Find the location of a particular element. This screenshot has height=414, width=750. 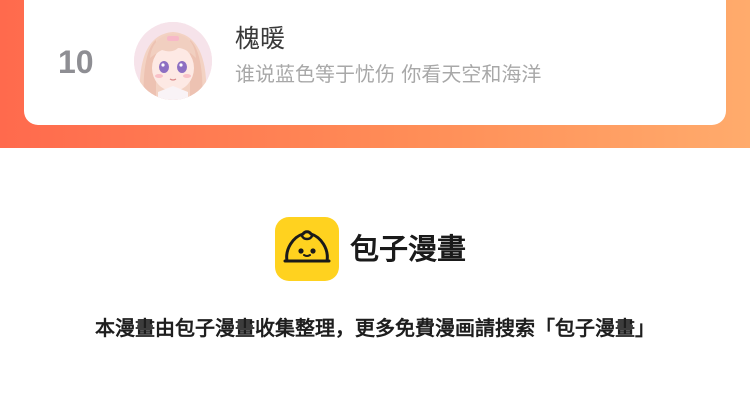

avatar is located at coordinates (173, 61).